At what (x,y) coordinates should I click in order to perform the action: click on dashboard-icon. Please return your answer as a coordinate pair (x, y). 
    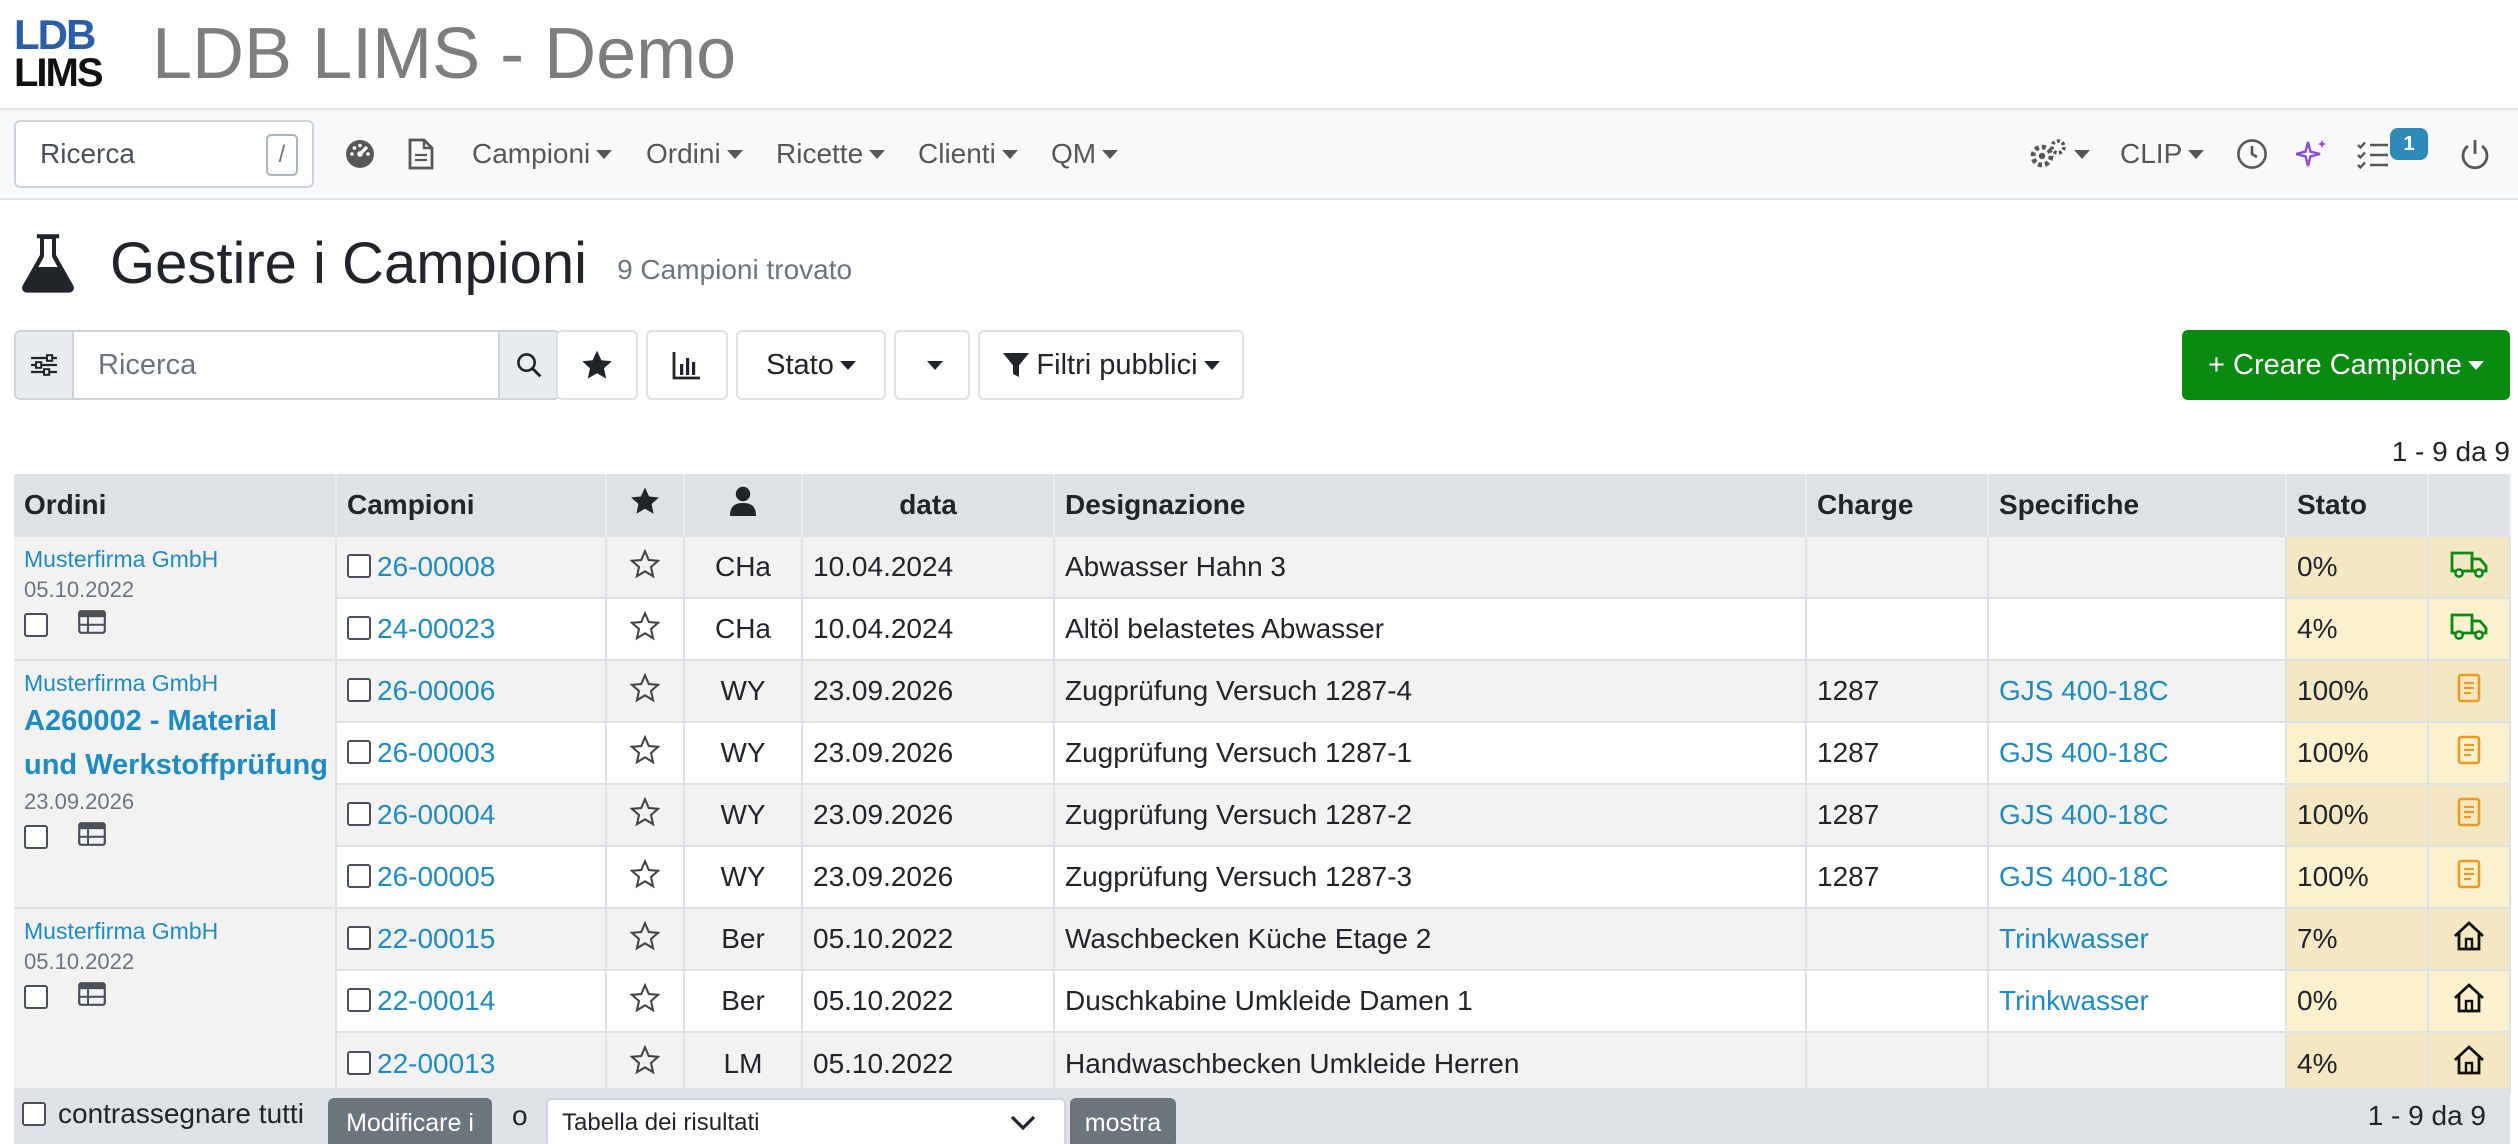
    Looking at the image, I should click on (360, 154).